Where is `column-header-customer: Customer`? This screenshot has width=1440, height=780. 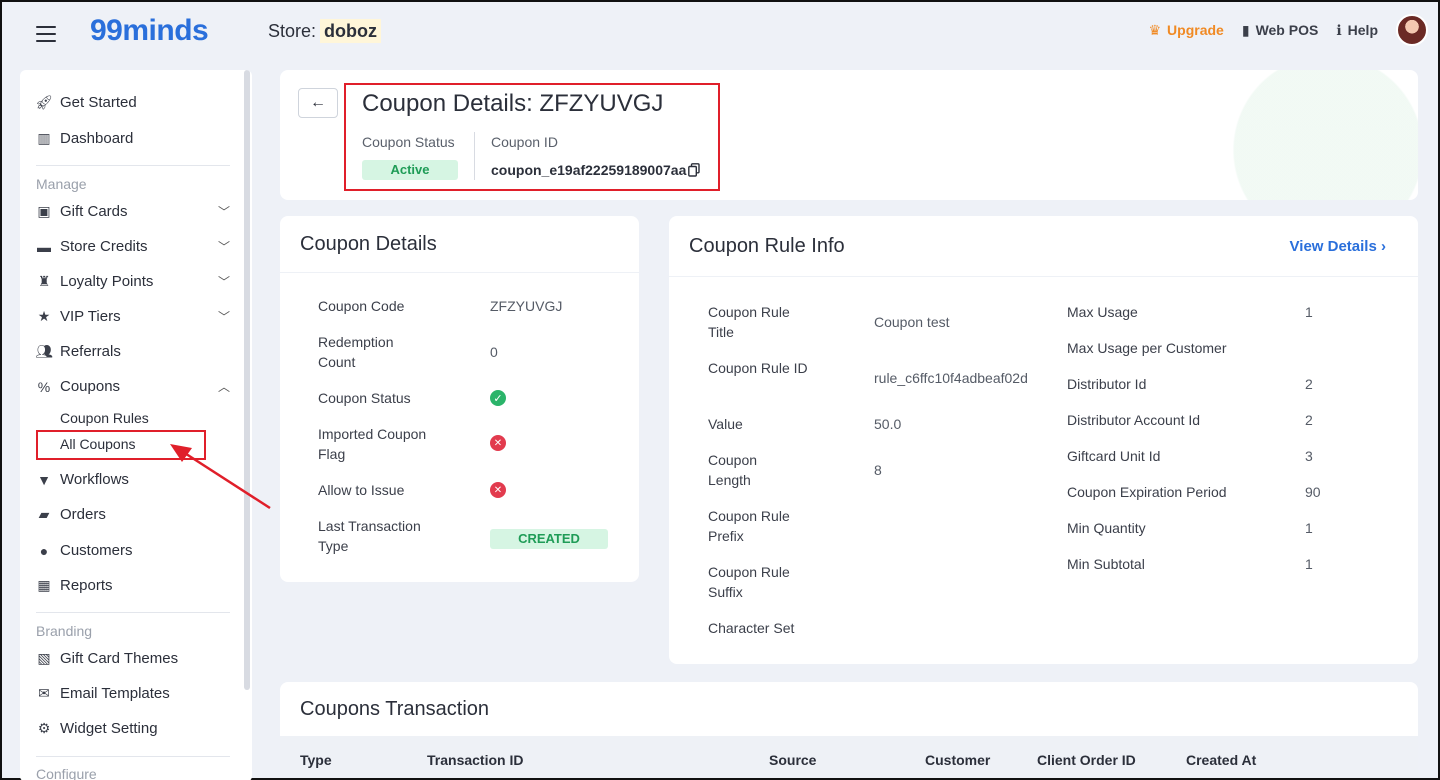 column-header-customer: Customer is located at coordinates (957, 760).